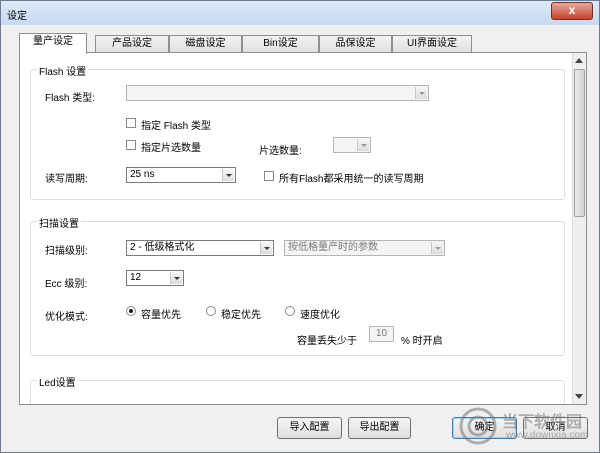 Image resolution: width=600 pixels, height=453 pixels. I want to click on close-button: x, so click(572, 11).